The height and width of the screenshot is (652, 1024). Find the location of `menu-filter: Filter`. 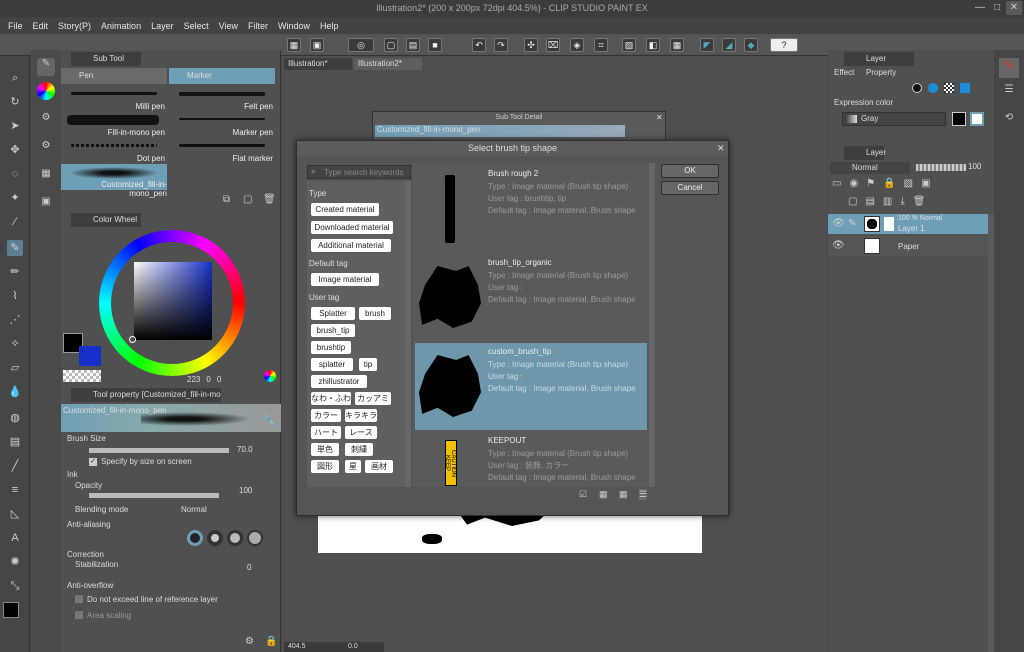

menu-filter: Filter is located at coordinates (258, 26).